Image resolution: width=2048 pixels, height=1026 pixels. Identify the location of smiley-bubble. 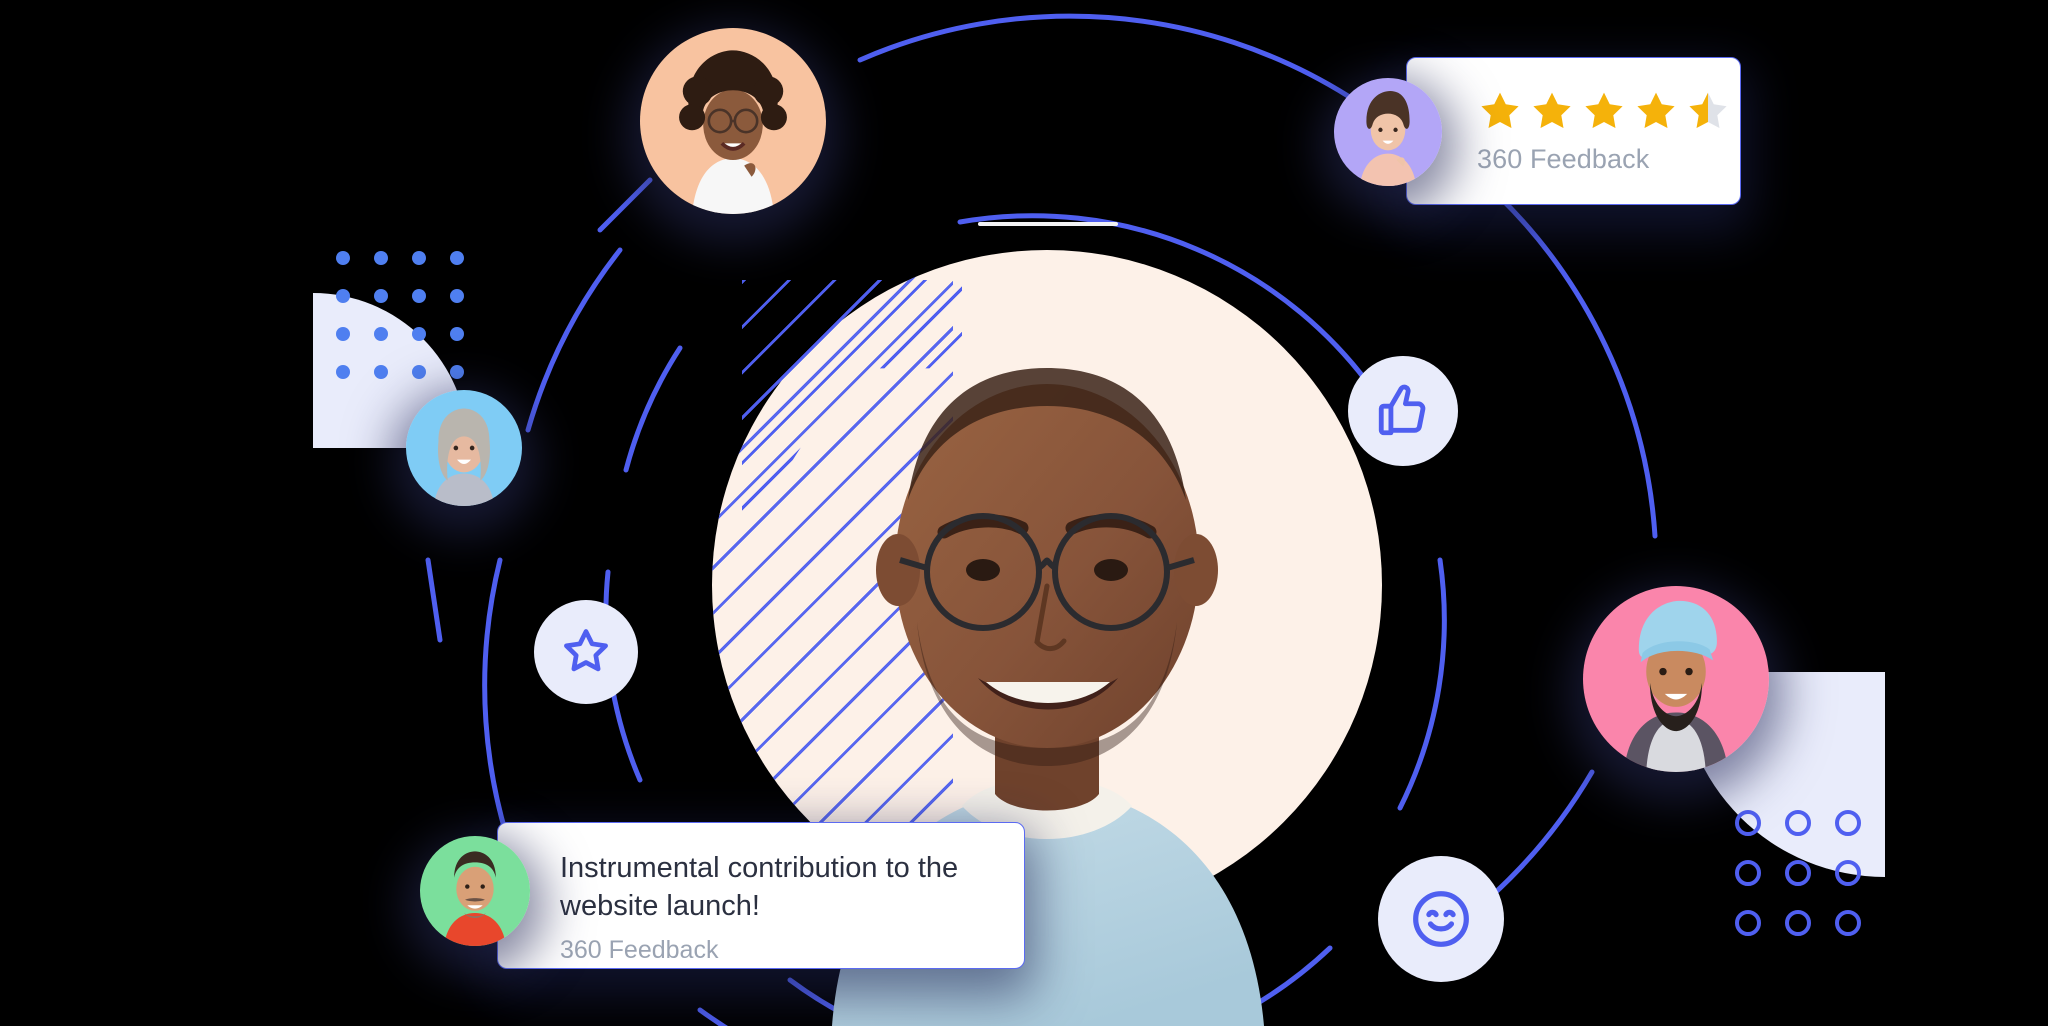
(1441, 919).